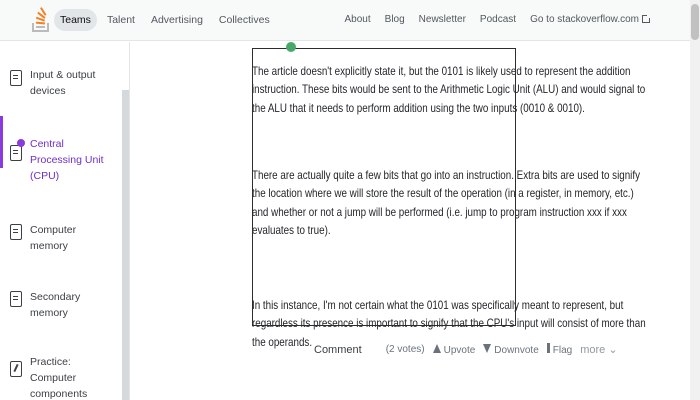 The width and height of the screenshot is (700, 400). Describe the element at coordinates (59, 378) in the screenshot. I see `sidebar-item-label: Practice: Computer components` at that location.